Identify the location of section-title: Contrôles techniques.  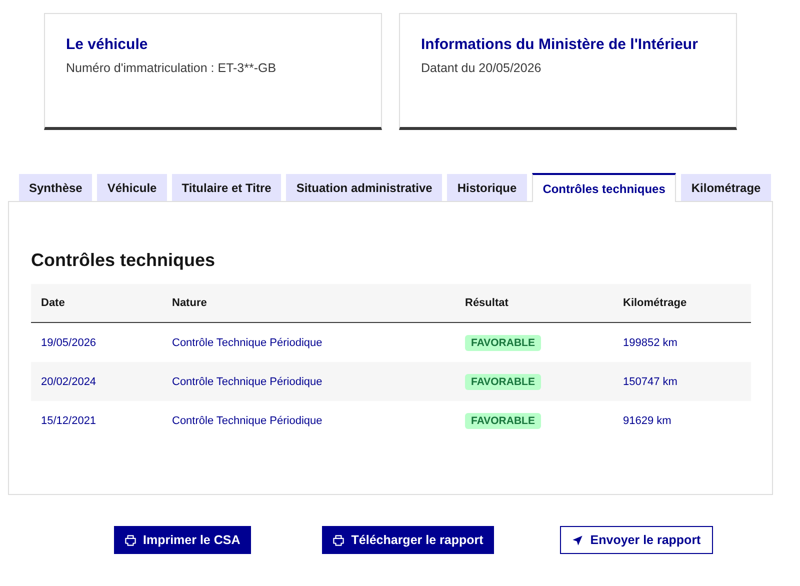
(123, 260).